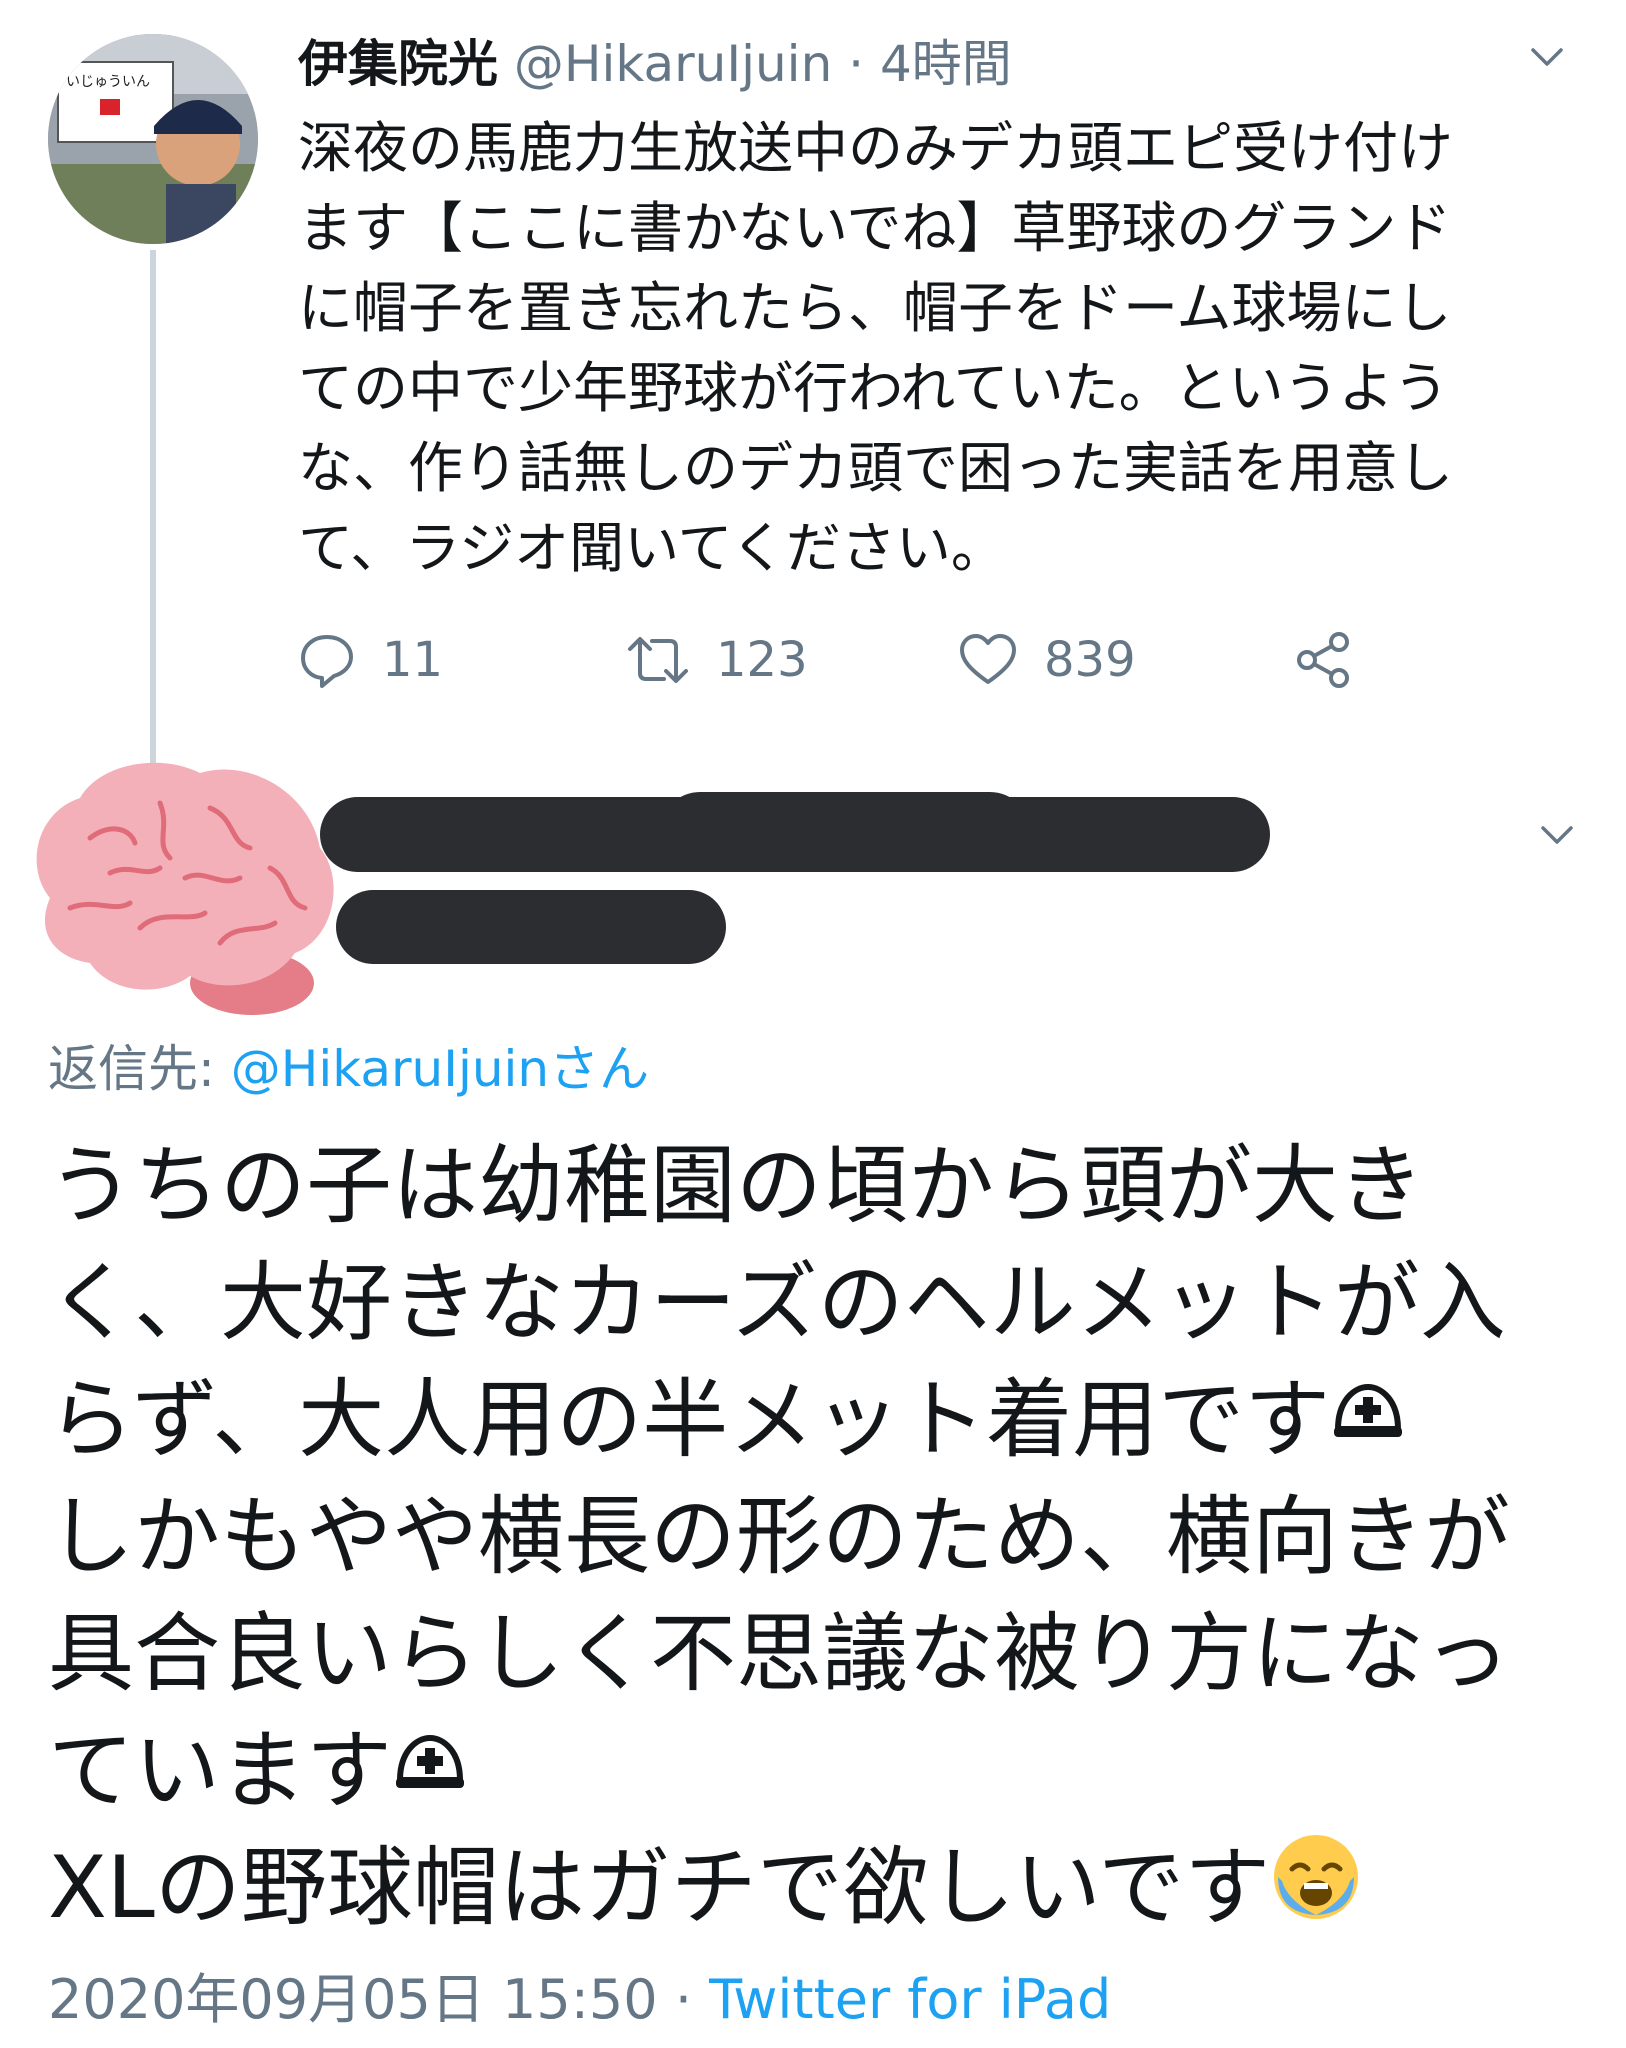 The image size is (1626, 2048). Describe the element at coordinates (845, 832) in the screenshot. I see `redacted-name-overlap` at that location.